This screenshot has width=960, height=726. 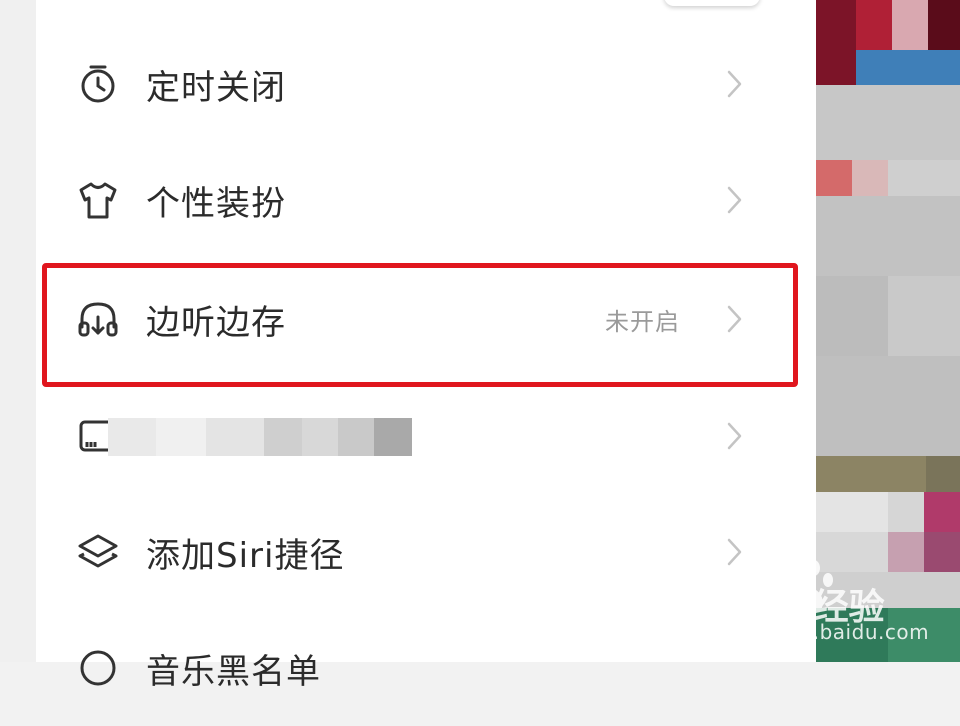 What do you see at coordinates (233, 671) in the screenshot?
I see `menu-item-label: 音乐黑名单` at bounding box center [233, 671].